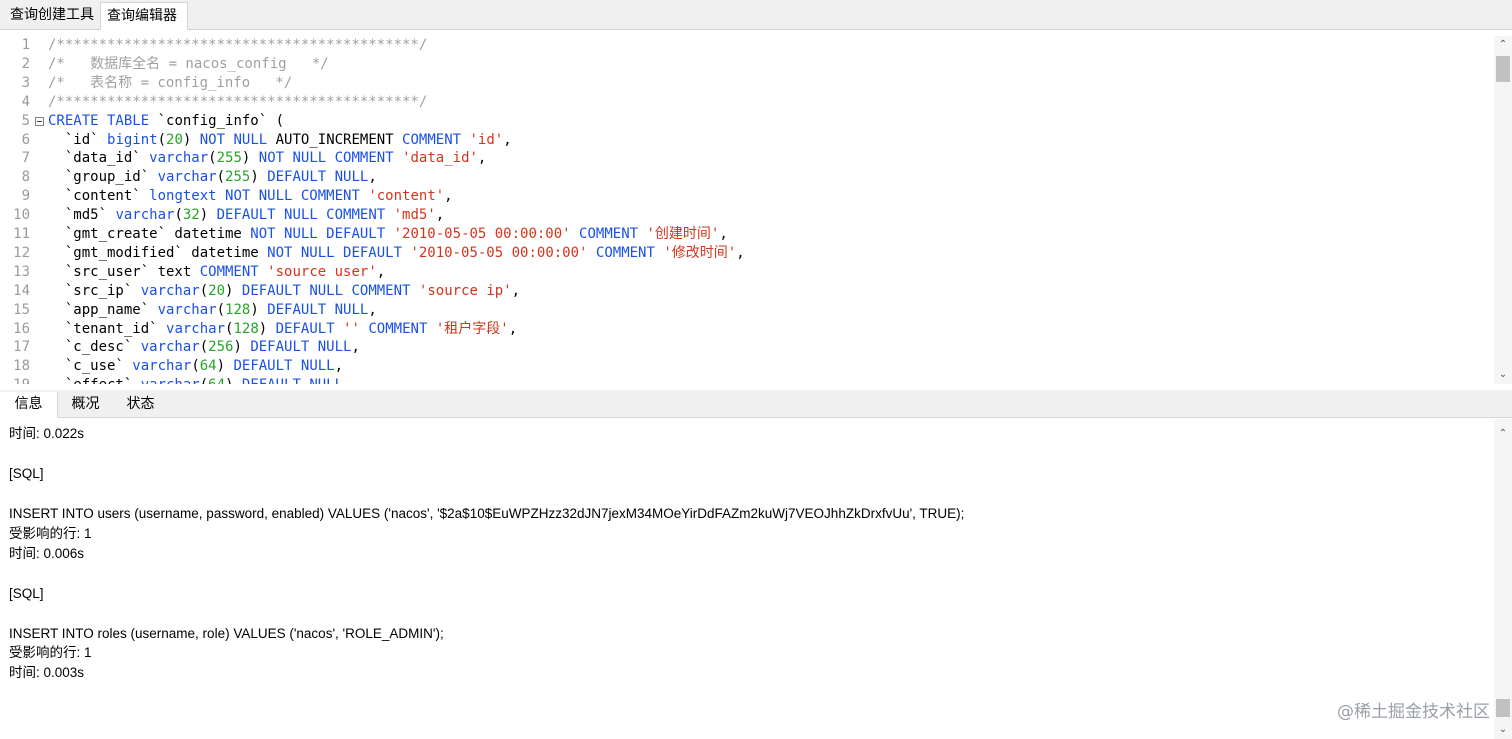 This screenshot has width=1512, height=739. I want to click on code-token: `gmt_create` datetime, so click(149, 234).